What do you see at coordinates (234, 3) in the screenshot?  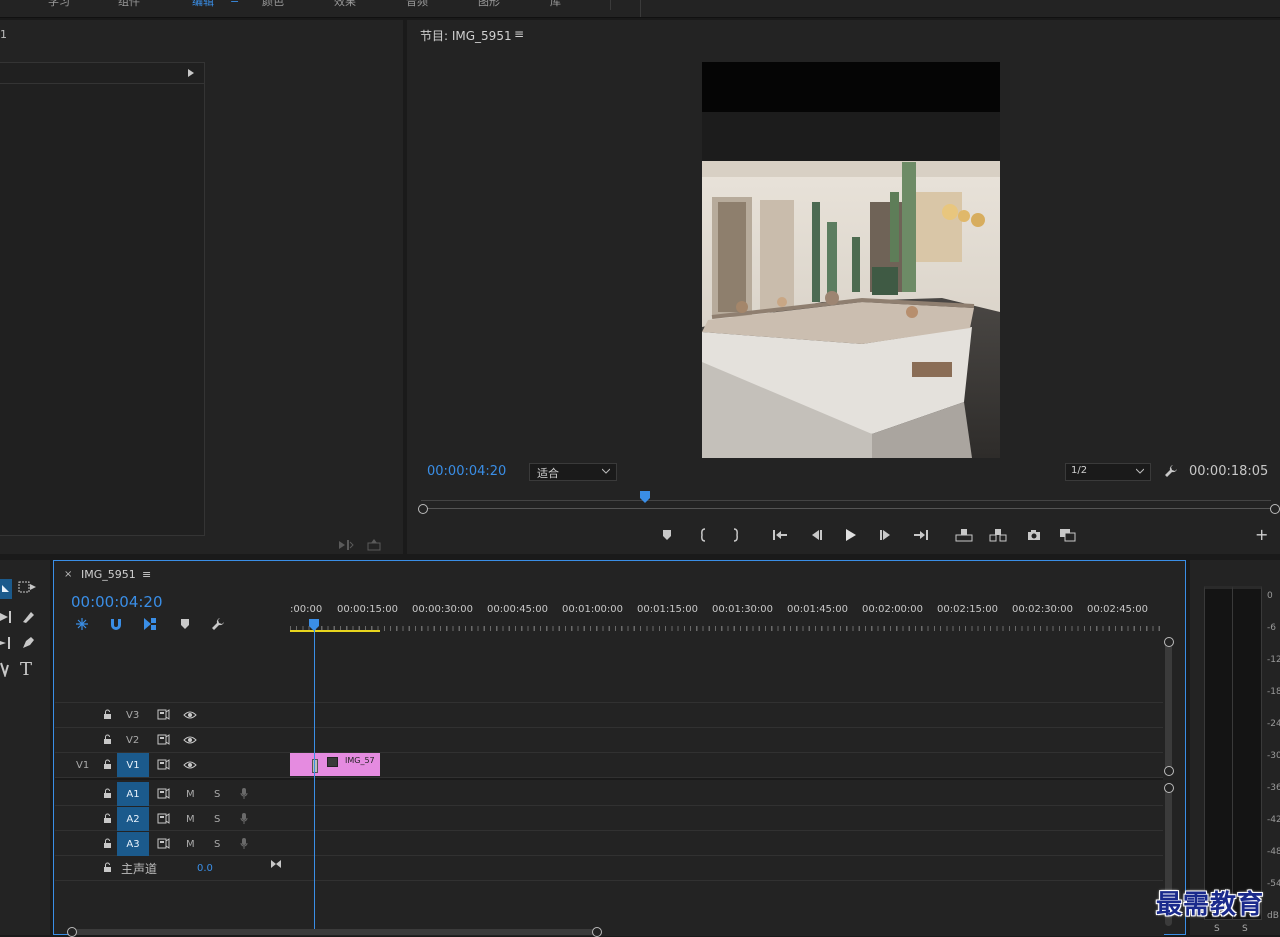 I see `workspace-menu-icon: ≡` at bounding box center [234, 3].